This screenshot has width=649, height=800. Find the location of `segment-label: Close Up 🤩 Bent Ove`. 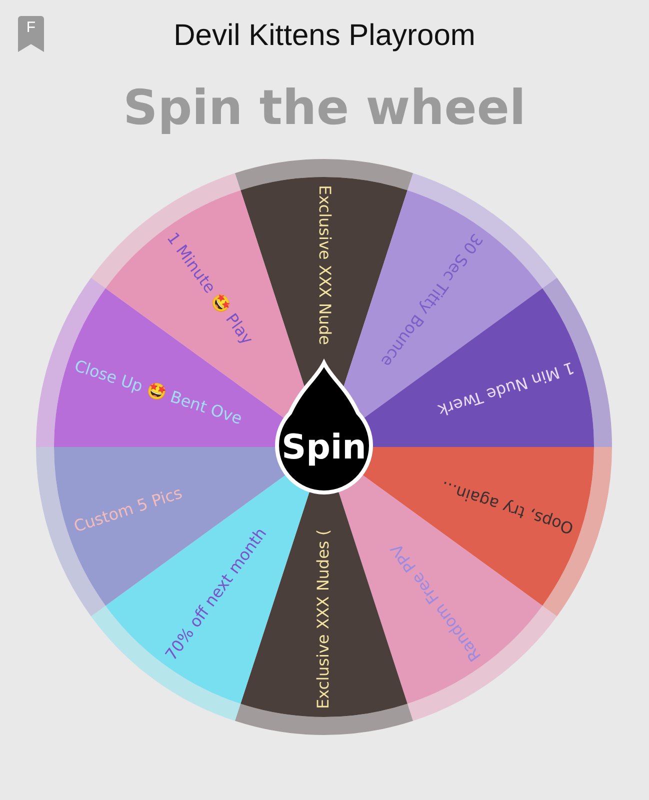

segment-label: Close Up 🤩 Bent Ove is located at coordinates (158, 392).